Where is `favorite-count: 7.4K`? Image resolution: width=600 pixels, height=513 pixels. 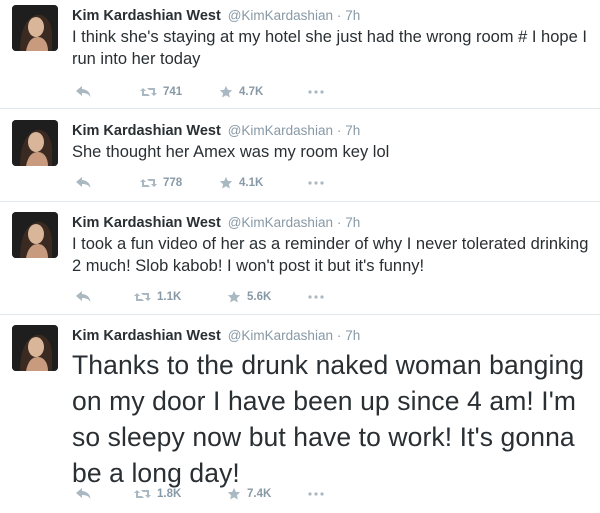
favorite-count: 7.4K is located at coordinates (259, 494).